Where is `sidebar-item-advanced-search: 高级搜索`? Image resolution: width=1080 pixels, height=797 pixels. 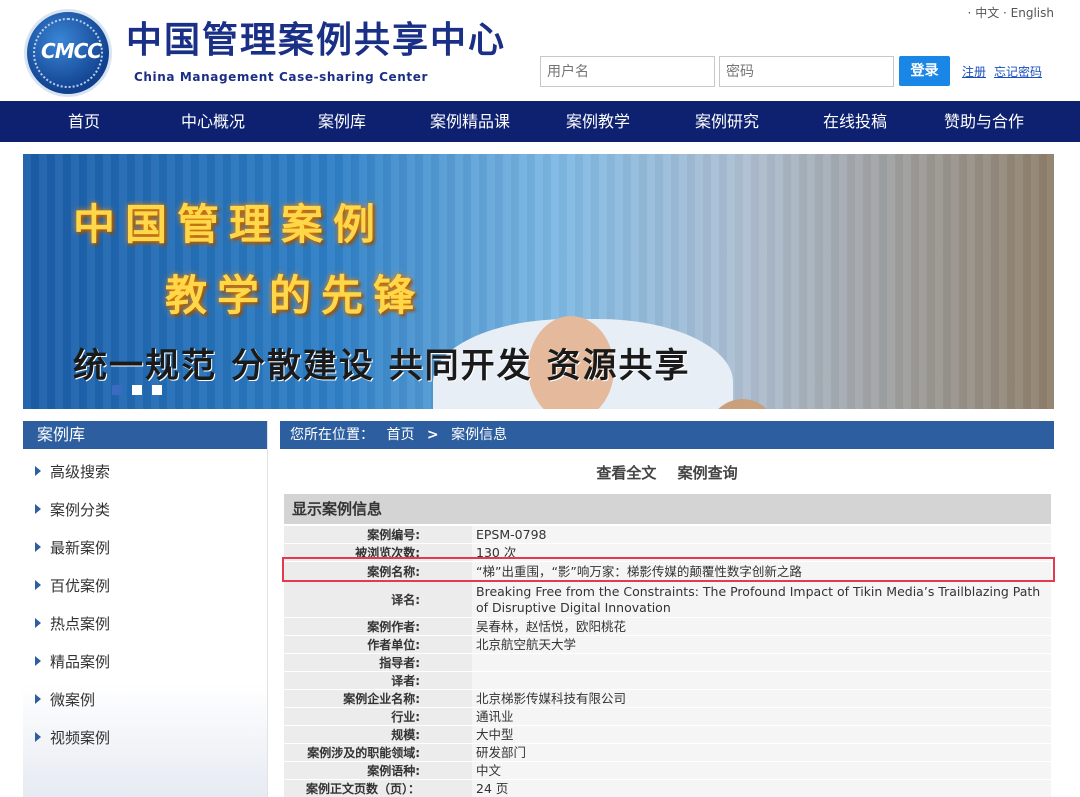
sidebar-item-advanced-search: 高级搜索 is located at coordinates (72, 471).